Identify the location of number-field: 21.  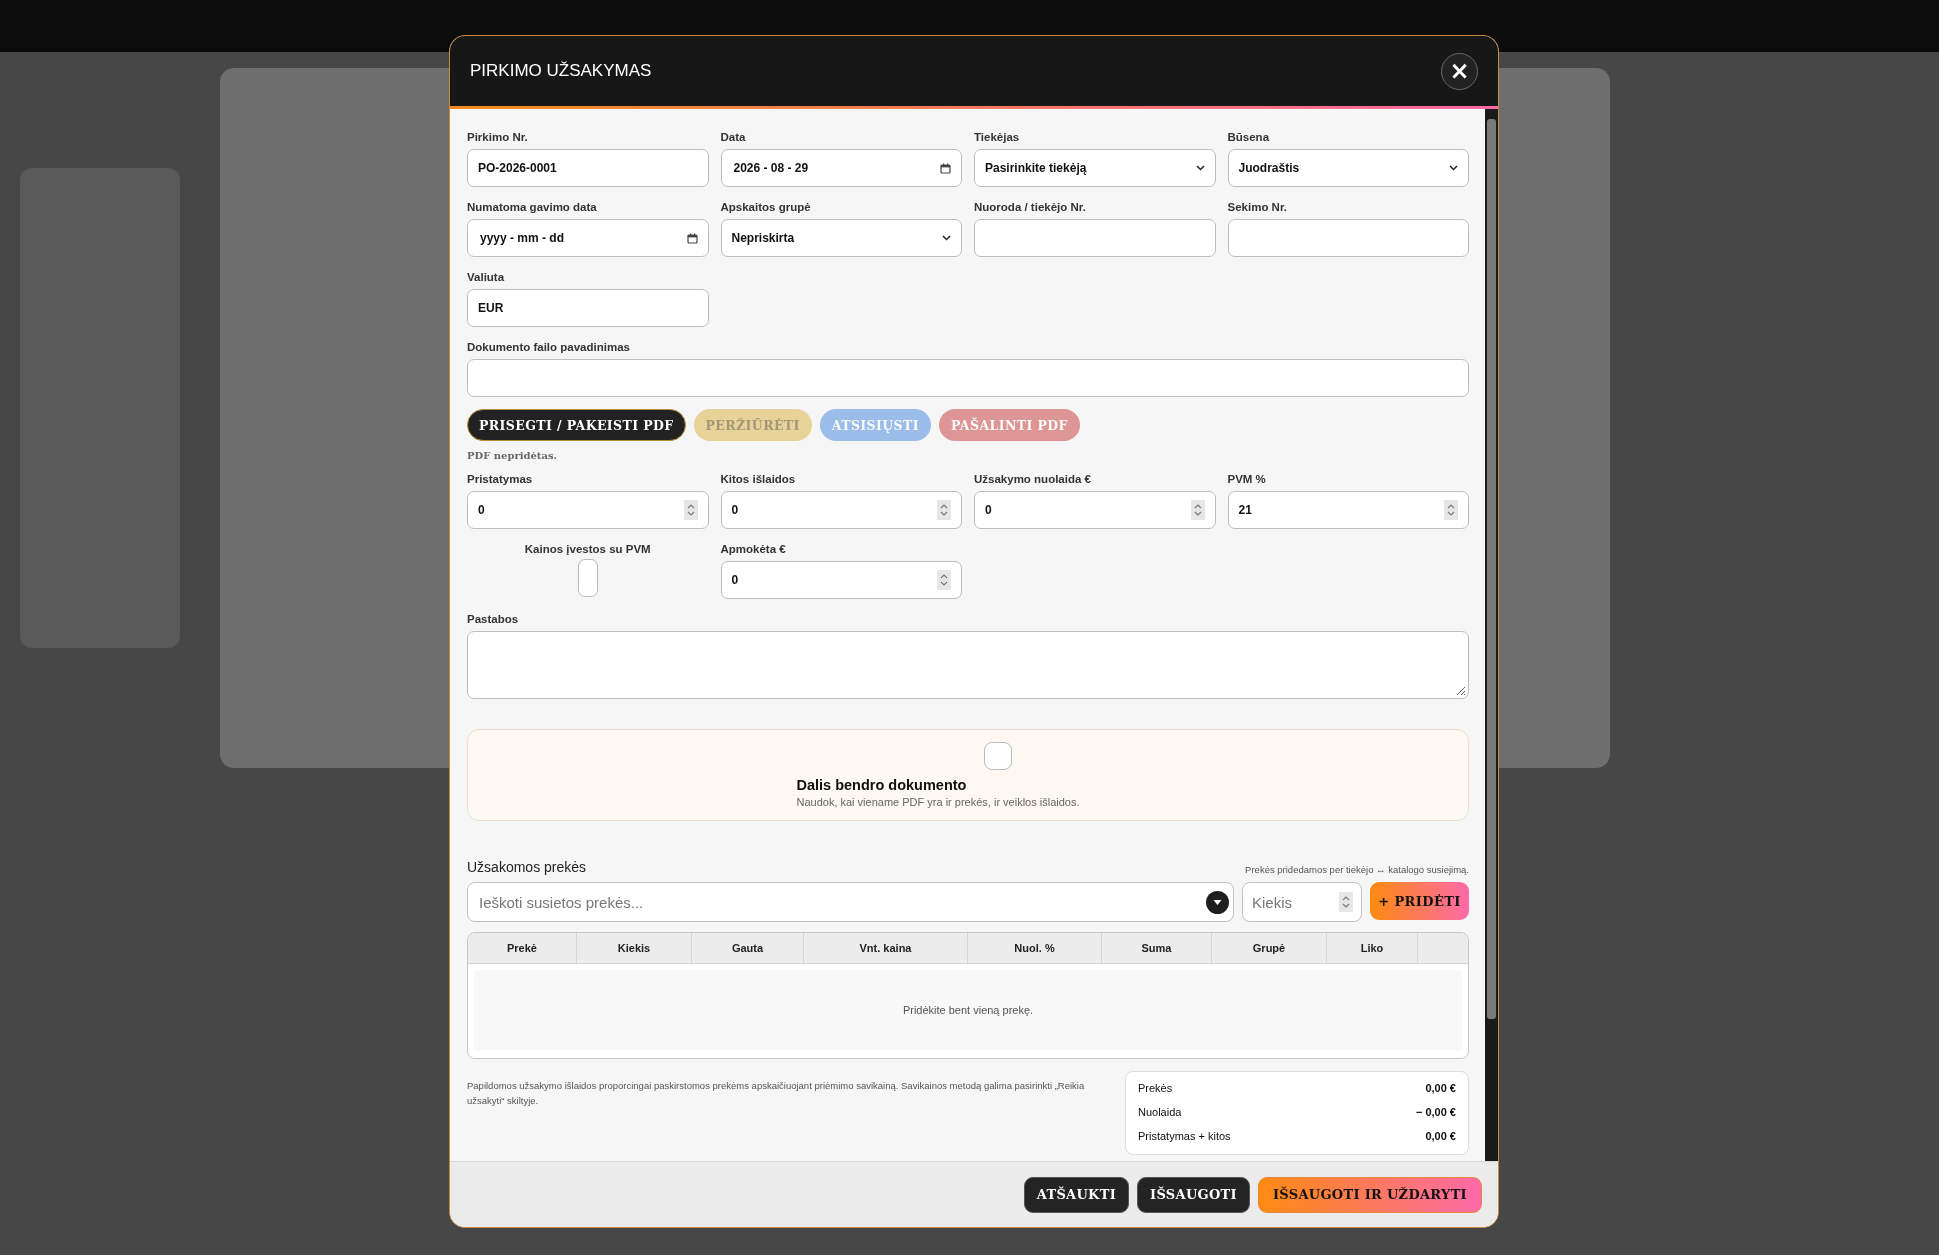
(1348, 510).